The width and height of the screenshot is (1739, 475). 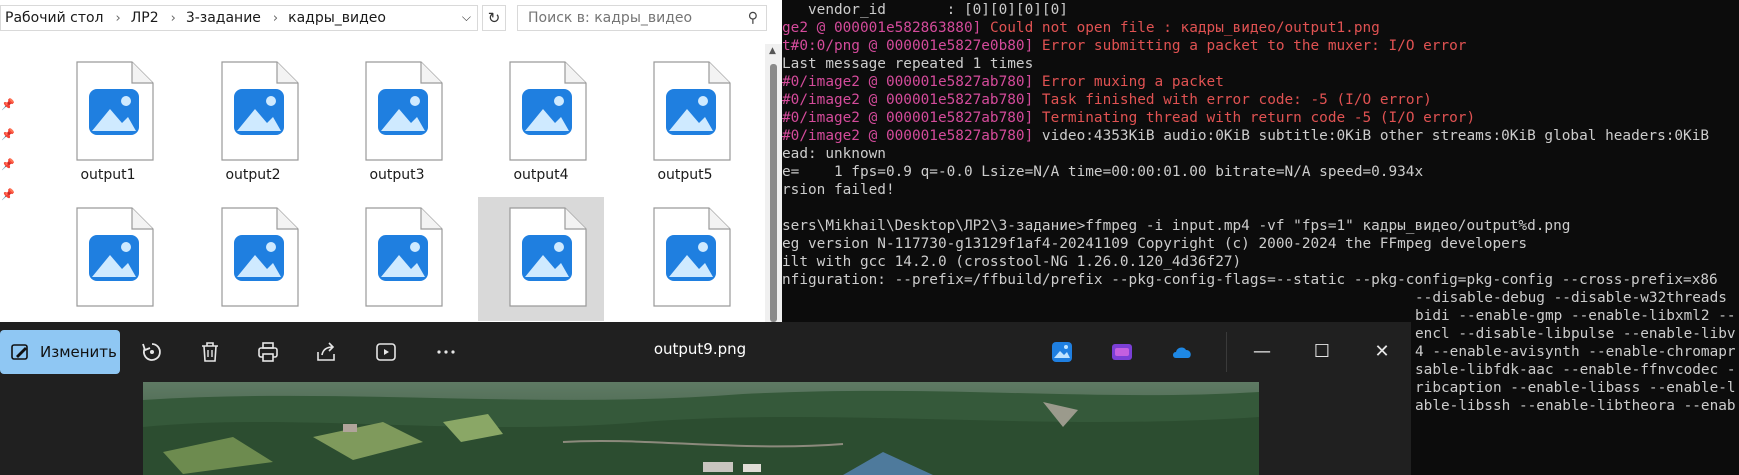 I want to click on terminal-line: vendor_id : [0][0][0][0], so click(x=925, y=10).